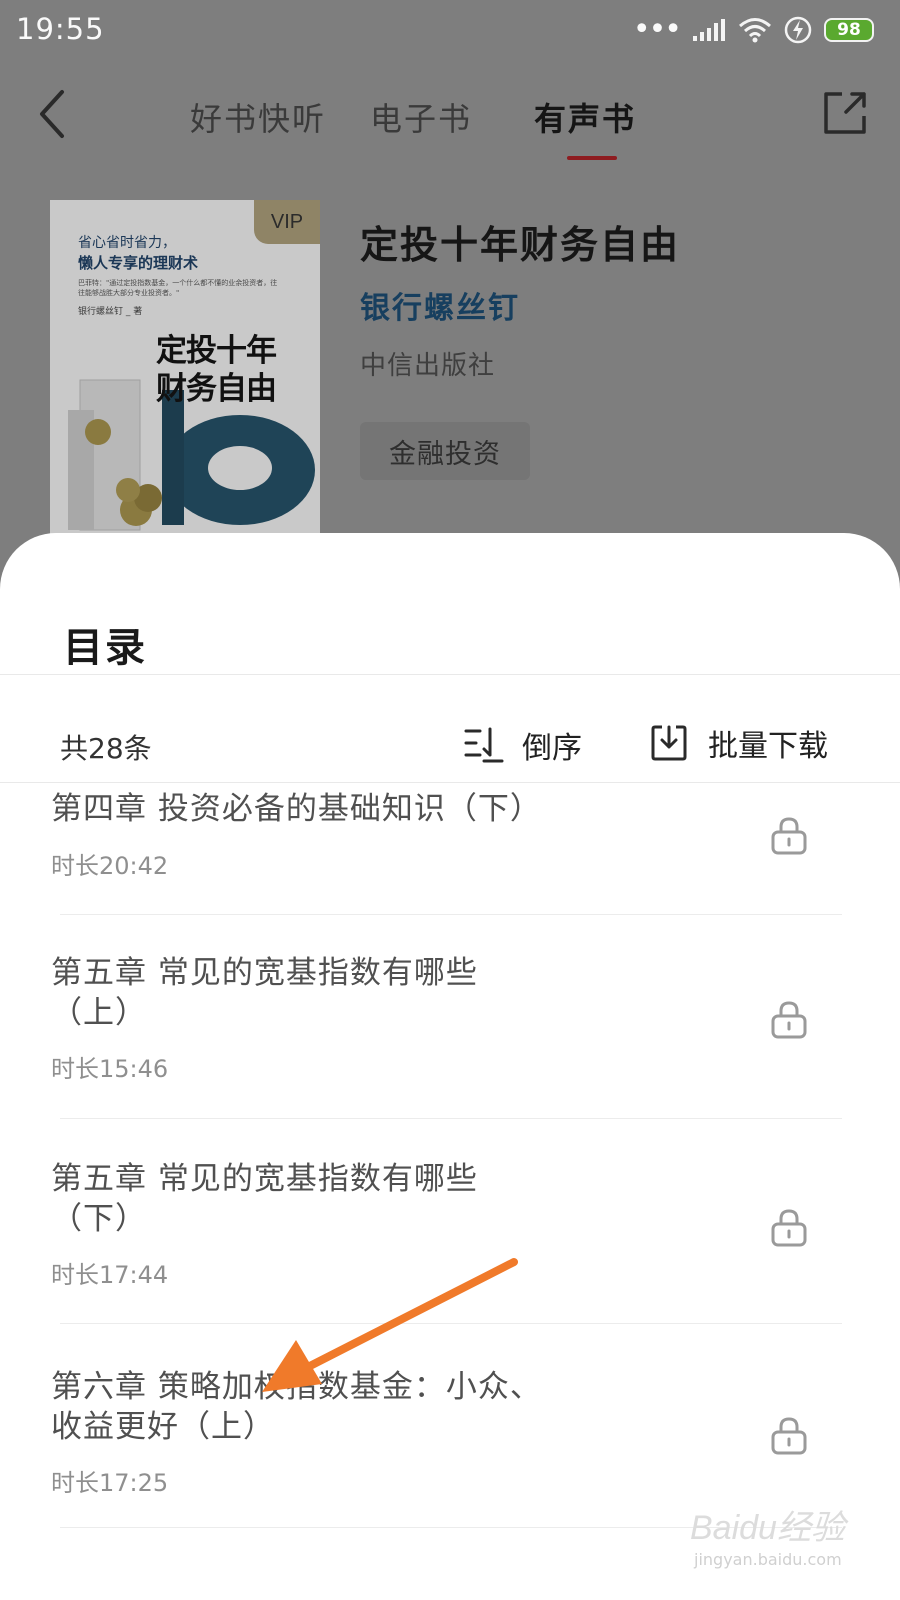 Image resolution: width=900 pixels, height=1600 pixels. What do you see at coordinates (216, 370) in the screenshot?
I see `cover-title: 定投十年 财务自由` at bounding box center [216, 370].